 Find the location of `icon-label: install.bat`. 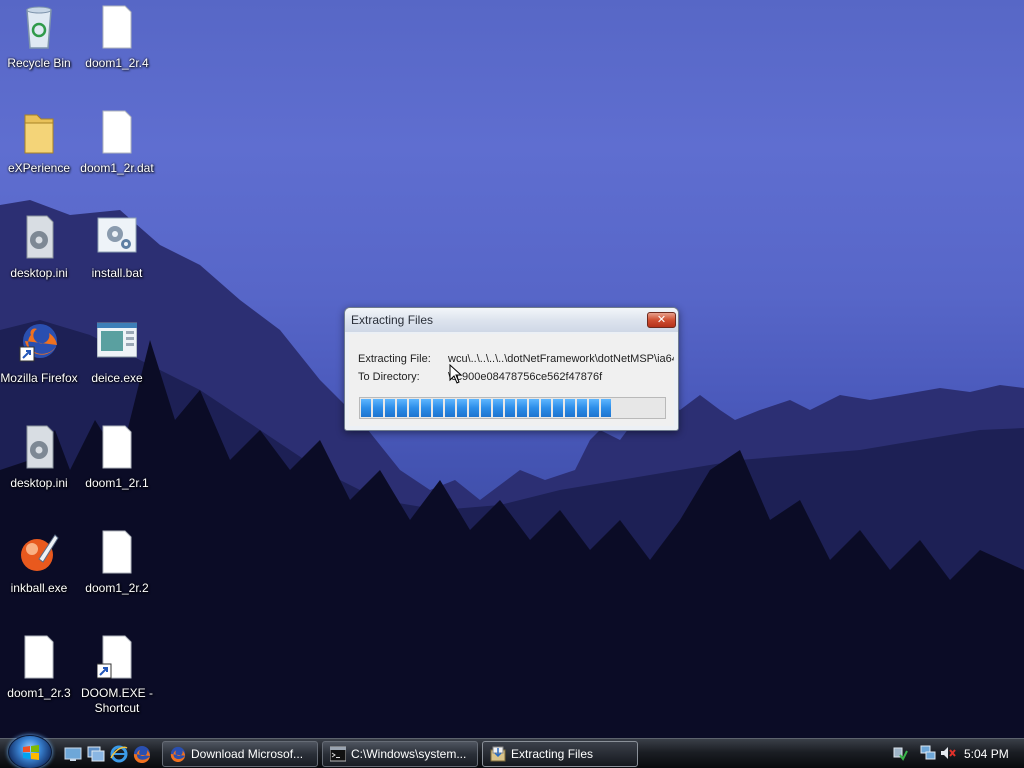

icon-label: install.bat is located at coordinates (117, 273).